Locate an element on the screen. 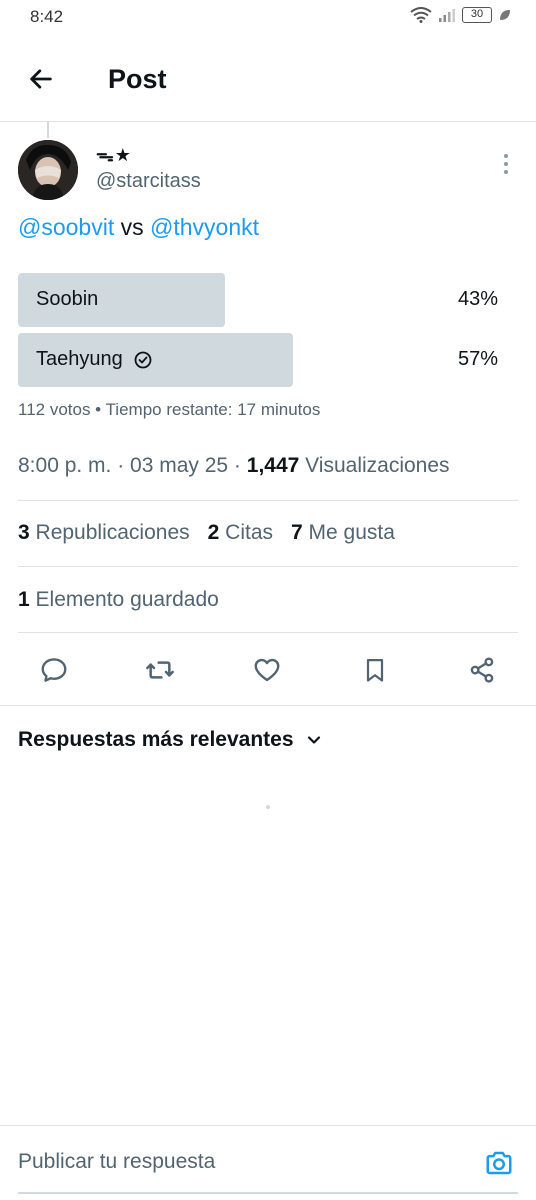 The width and height of the screenshot is (536, 1200). back-button is located at coordinates (41, 79).